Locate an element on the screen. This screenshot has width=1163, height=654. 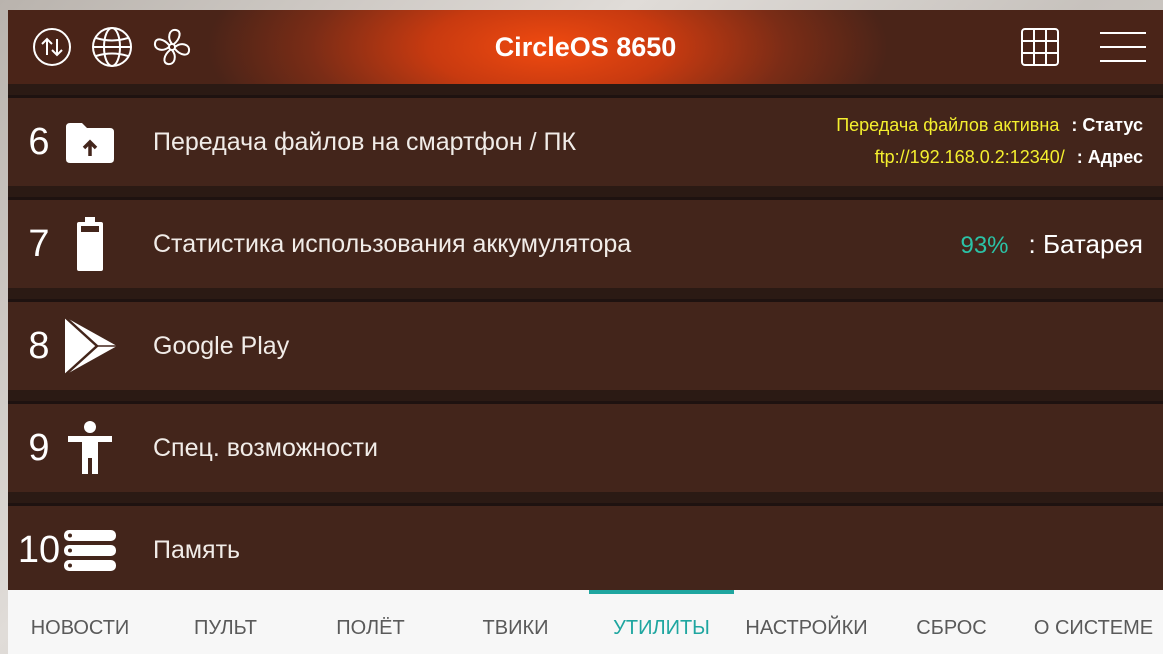
status-line: Передача файлов активна : Статус is located at coordinates (989, 125).